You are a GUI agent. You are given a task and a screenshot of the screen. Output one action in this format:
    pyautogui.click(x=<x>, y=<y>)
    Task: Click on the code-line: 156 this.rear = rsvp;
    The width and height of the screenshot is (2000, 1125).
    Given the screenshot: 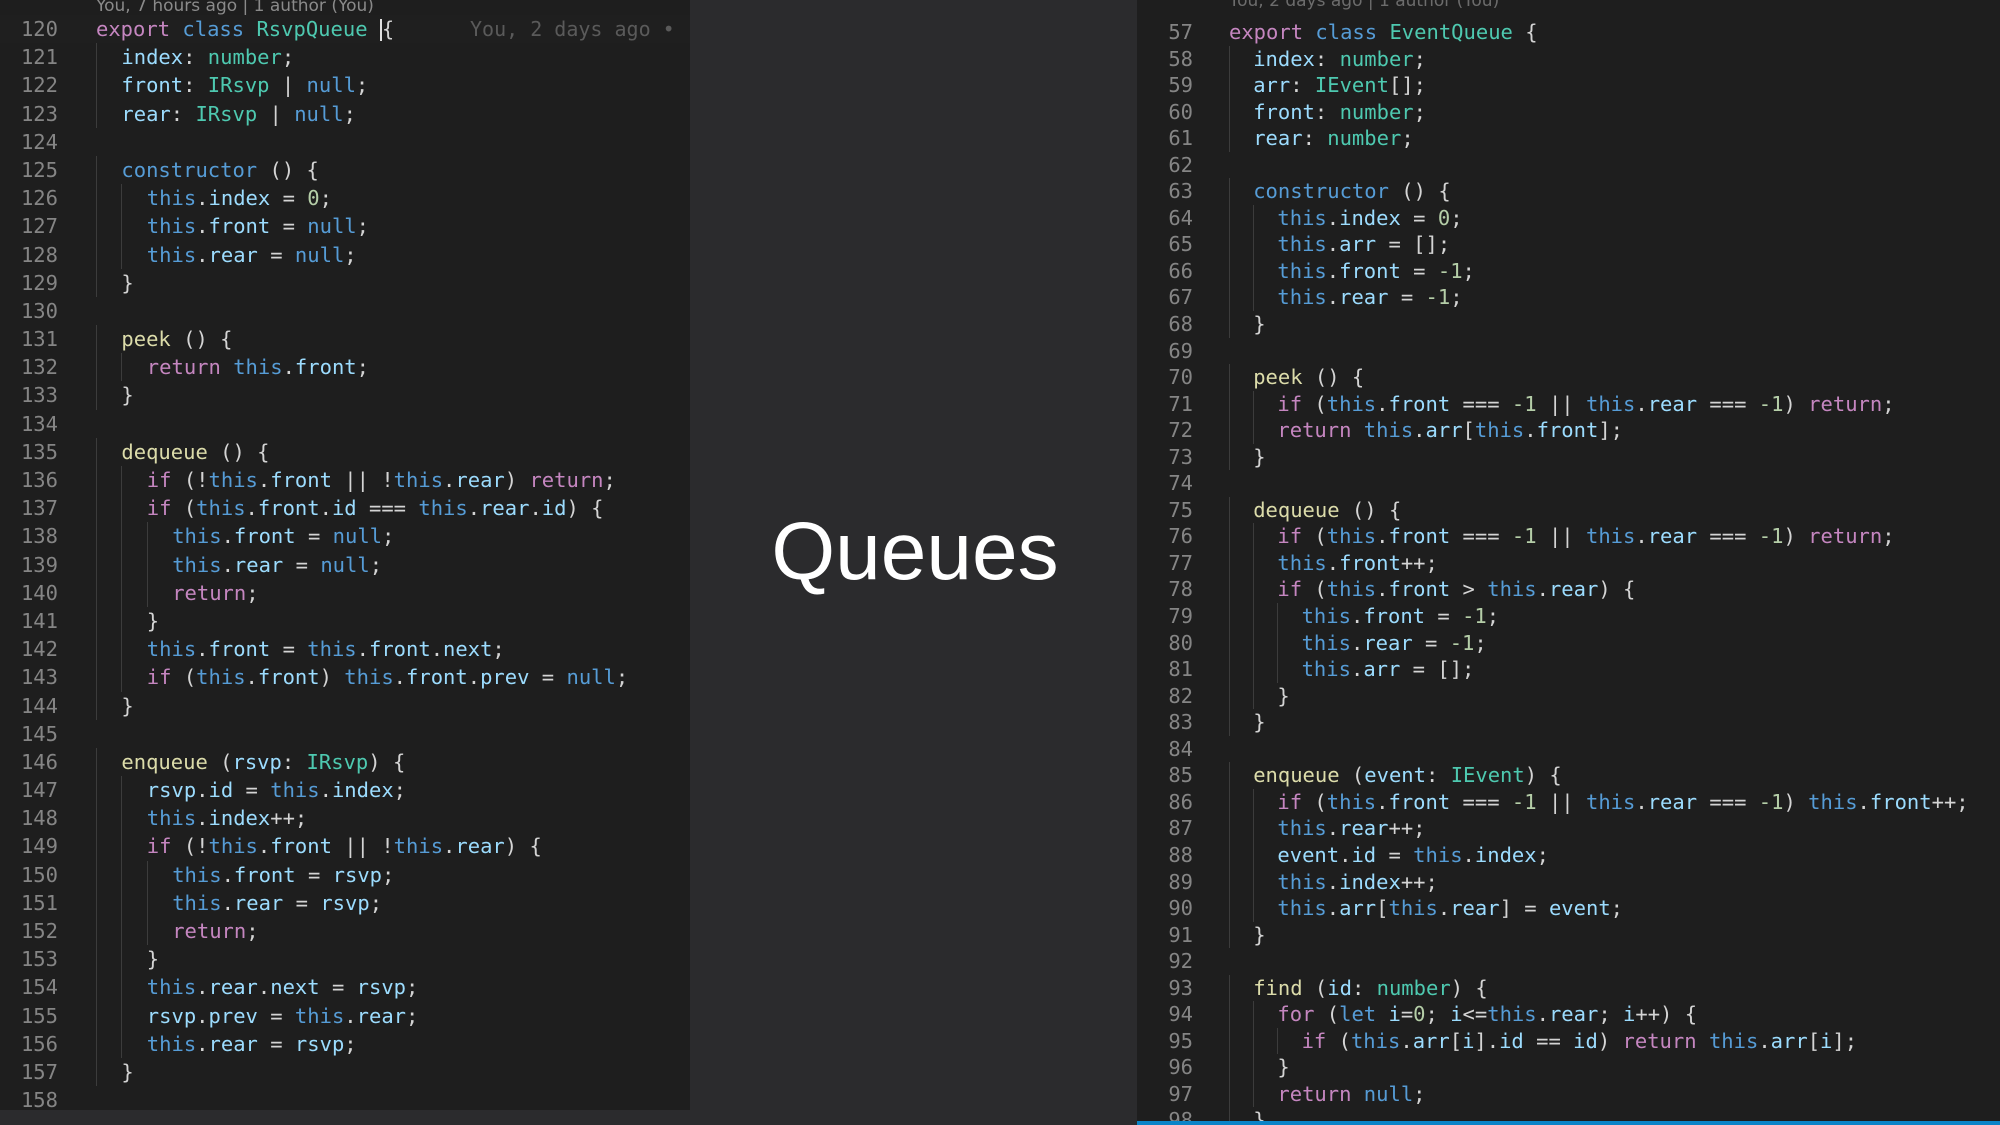 What is the action you would take?
    pyautogui.click(x=345, y=1043)
    